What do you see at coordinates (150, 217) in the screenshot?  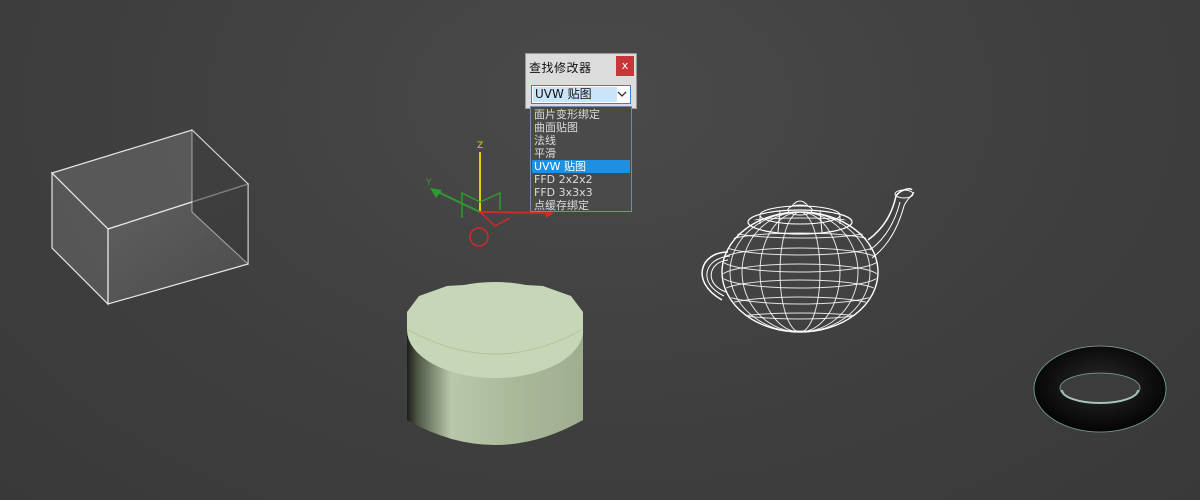 I see `box-wireframe` at bounding box center [150, 217].